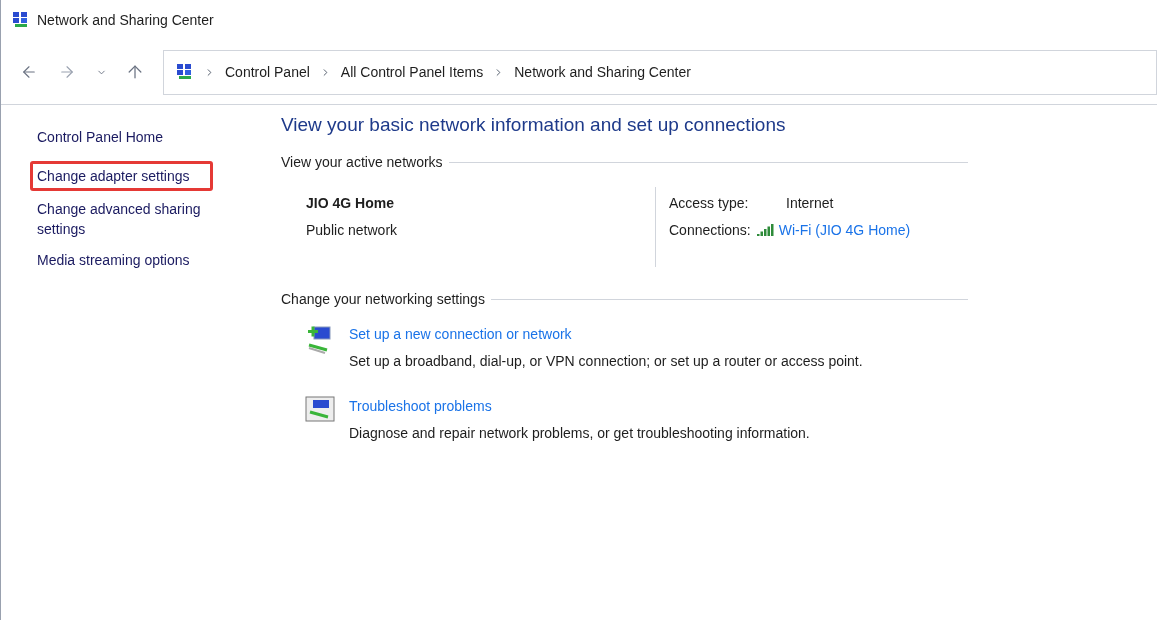 Image resolution: width=1157 pixels, height=620 pixels. What do you see at coordinates (412, 72) in the screenshot?
I see `breadcrumb-item: All Control Panel Items` at bounding box center [412, 72].